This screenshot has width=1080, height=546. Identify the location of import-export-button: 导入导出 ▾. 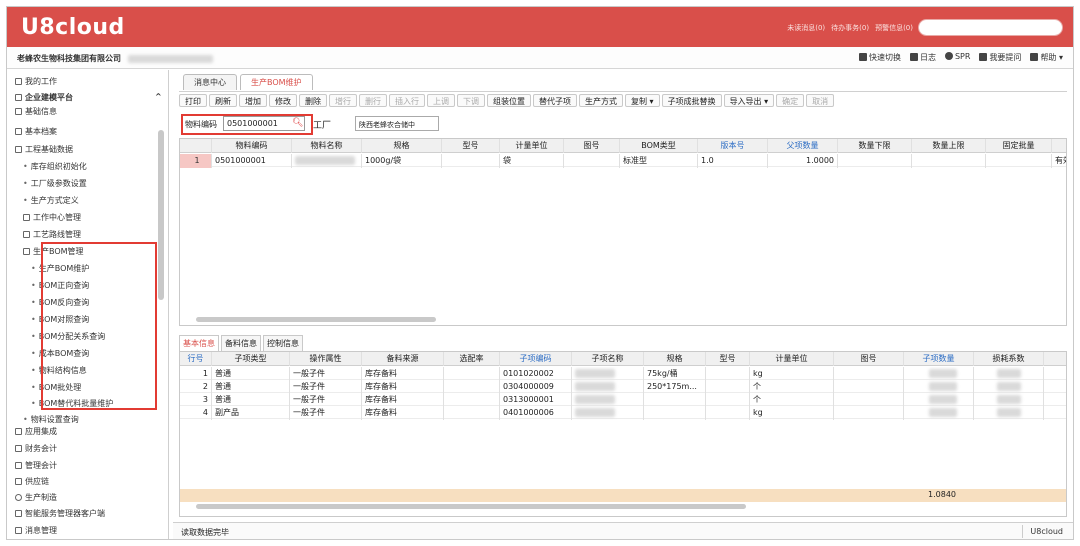
(749, 100).